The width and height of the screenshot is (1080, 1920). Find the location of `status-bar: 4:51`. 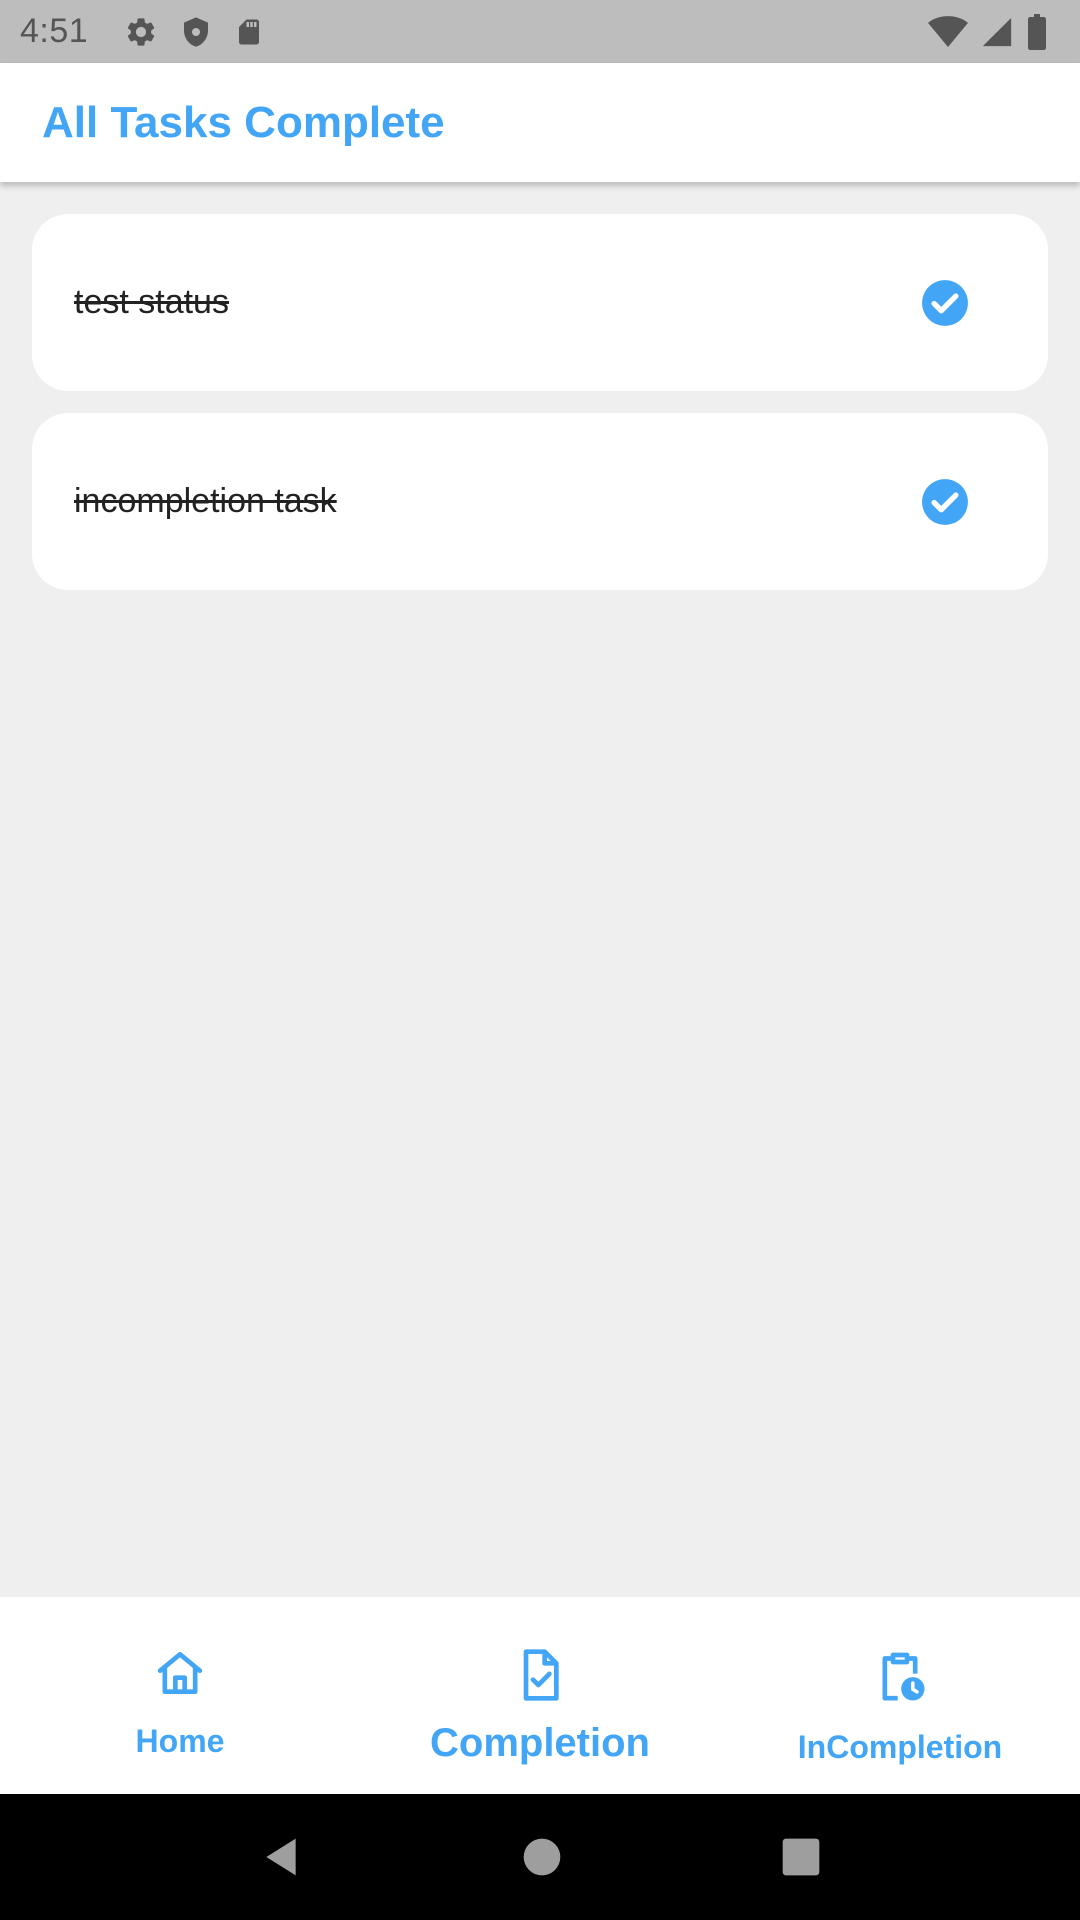

status-bar: 4:51 is located at coordinates (540, 31).